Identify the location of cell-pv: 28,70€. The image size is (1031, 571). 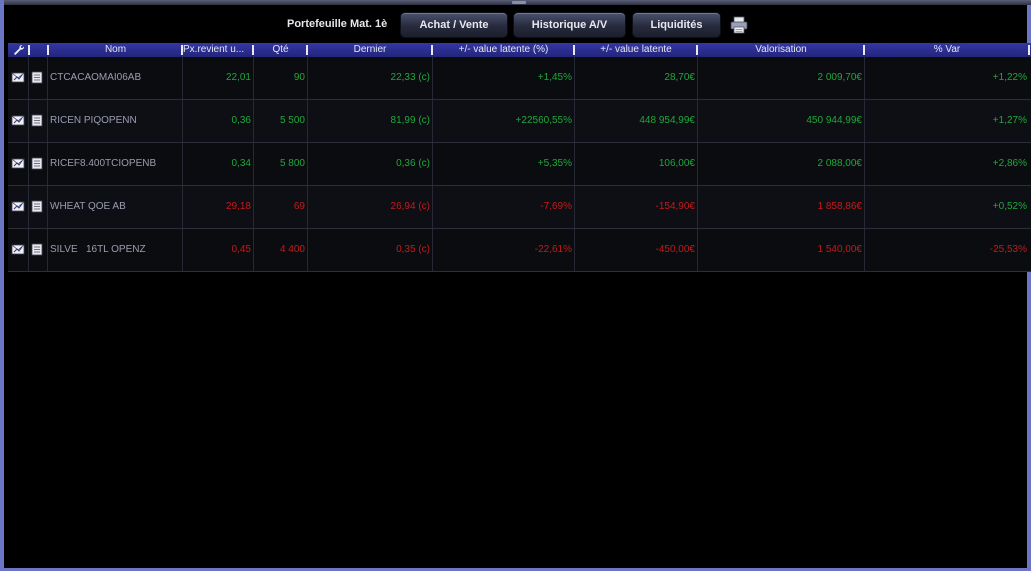
(679, 77).